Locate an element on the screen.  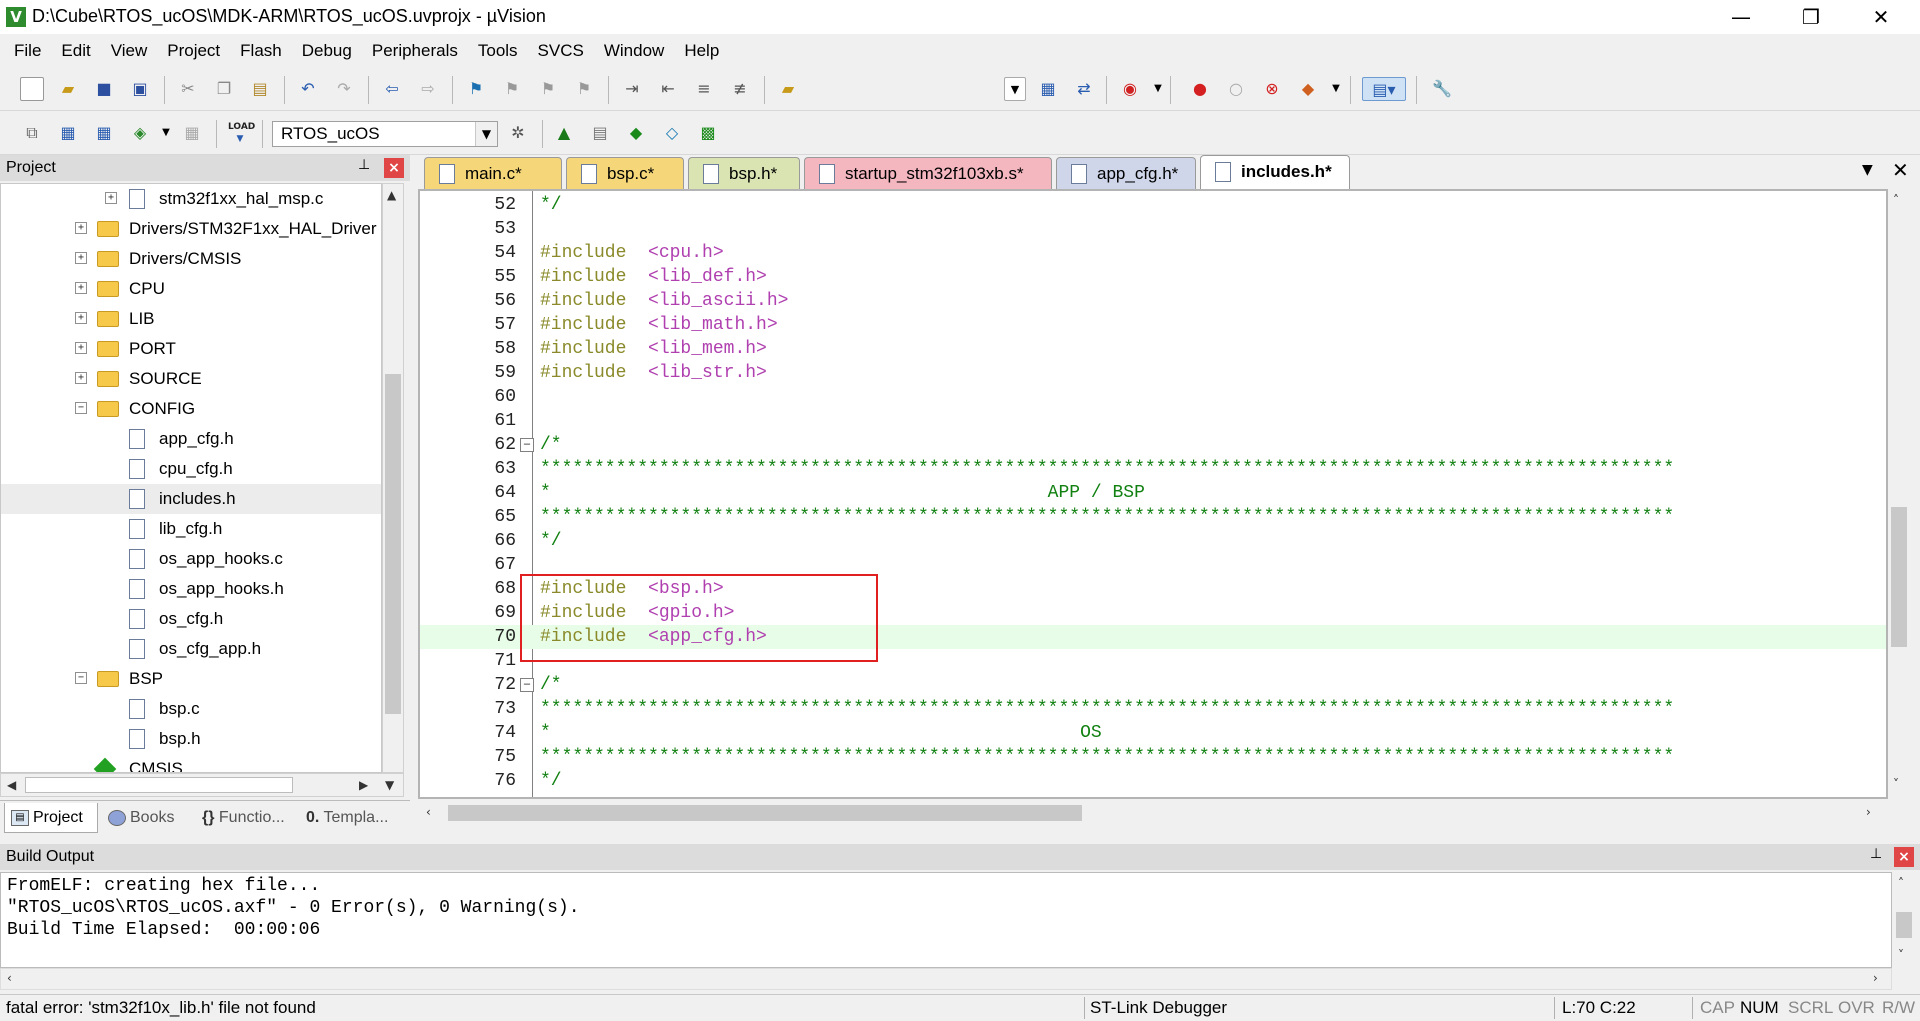
editor-tab-app-cfg-h: app_cfg.h* is located at coordinates (1126, 173).